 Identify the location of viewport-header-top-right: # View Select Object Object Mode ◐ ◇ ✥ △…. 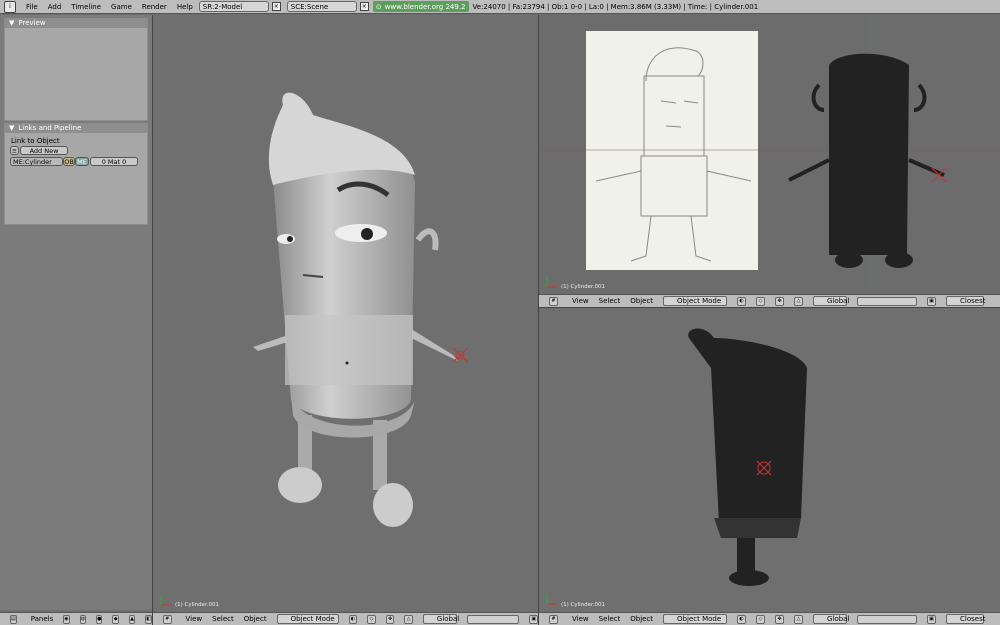
(769, 300).